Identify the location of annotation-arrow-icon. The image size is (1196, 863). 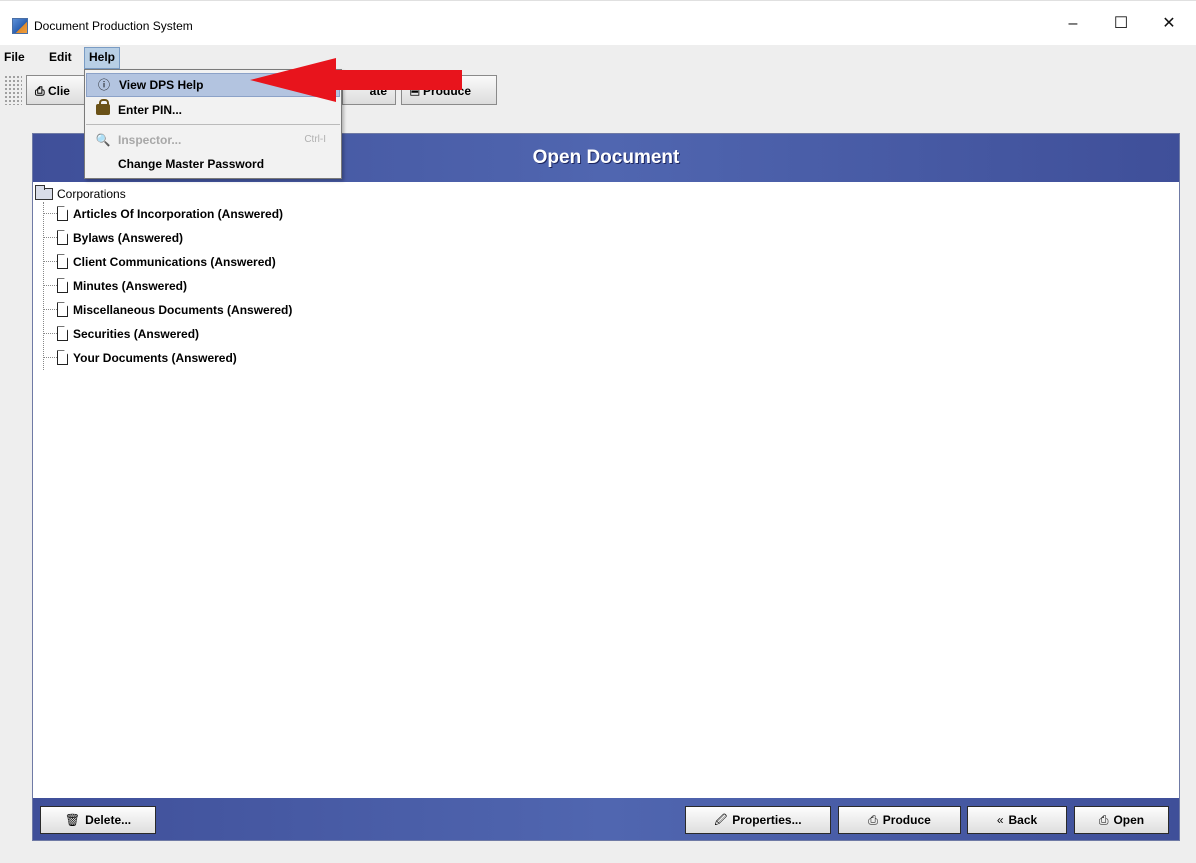
(356, 80).